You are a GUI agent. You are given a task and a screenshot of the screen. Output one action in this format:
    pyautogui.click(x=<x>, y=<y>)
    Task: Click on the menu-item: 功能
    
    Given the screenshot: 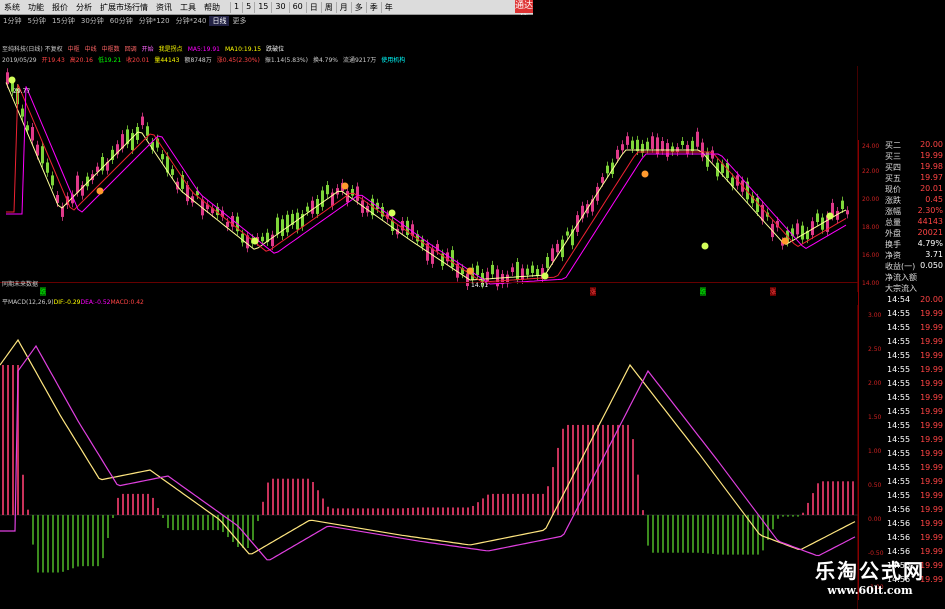 What is the action you would take?
    pyautogui.click(x=36, y=7)
    